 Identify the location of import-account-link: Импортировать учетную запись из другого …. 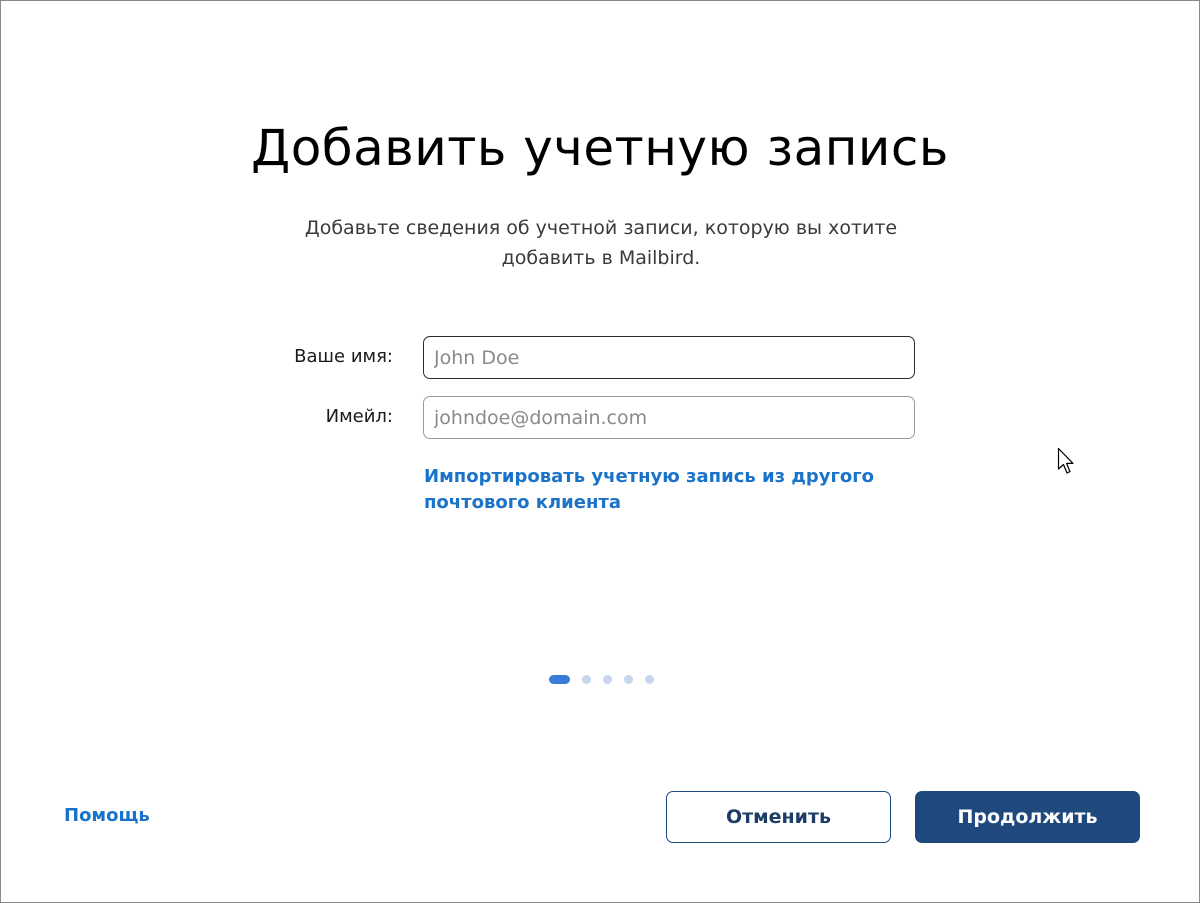
(654, 490).